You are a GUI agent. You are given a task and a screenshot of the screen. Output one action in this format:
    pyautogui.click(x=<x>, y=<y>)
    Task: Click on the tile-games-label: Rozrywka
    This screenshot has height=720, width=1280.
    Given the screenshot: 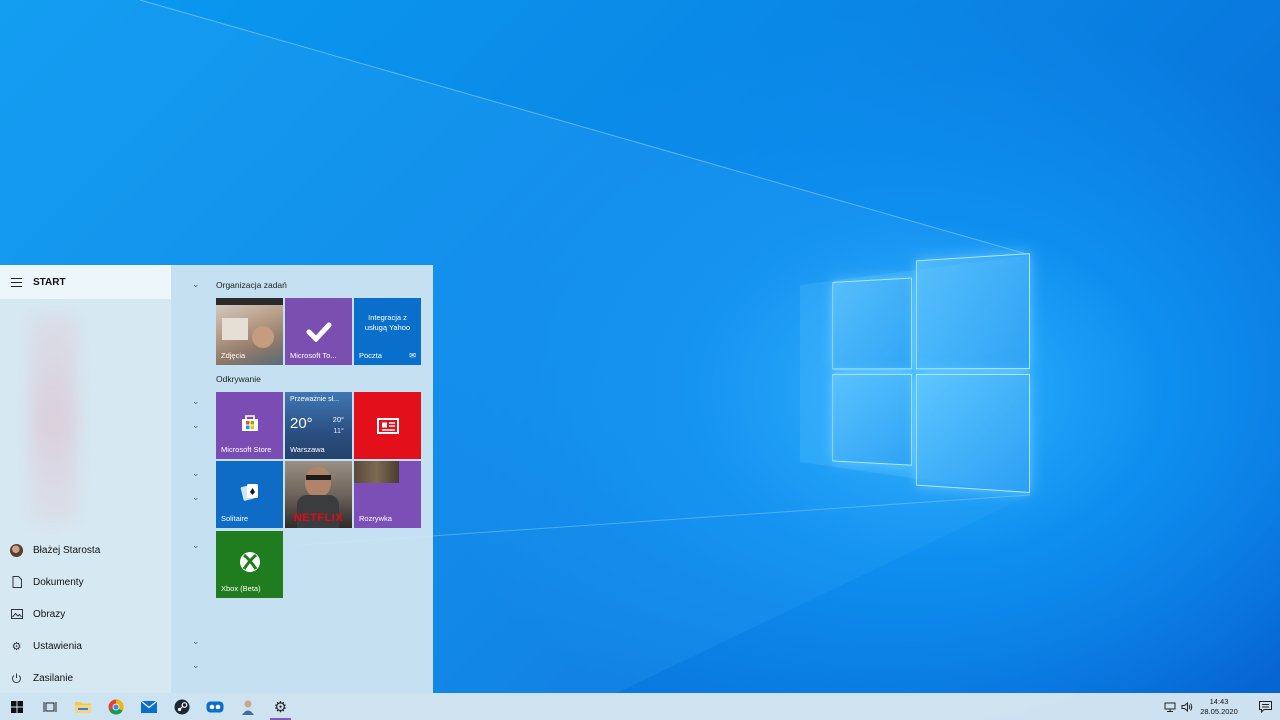 What is the action you would take?
    pyautogui.click(x=375, y=518)
    